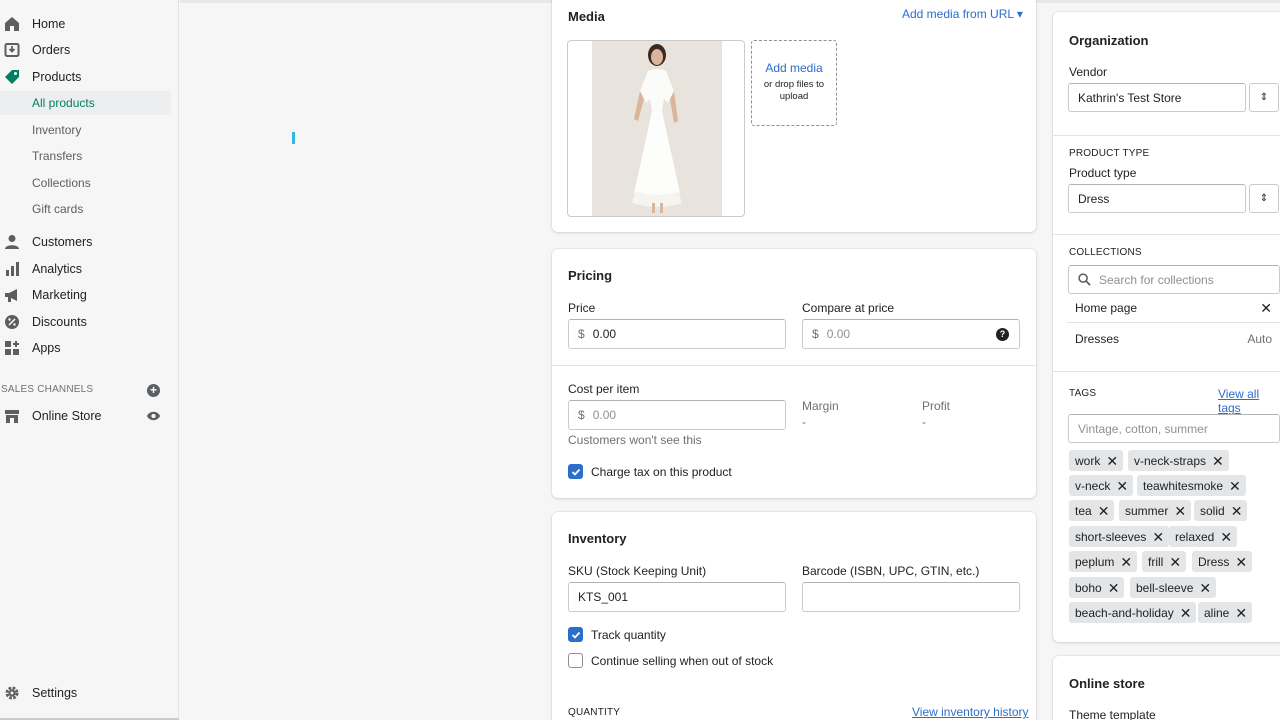 The image size is (1280, 720). What do you see at coordinates (1157, 97) in the screenshot?
I see `vendor-input: Kathrin's Test Store` at bounding box center [1157, 97].